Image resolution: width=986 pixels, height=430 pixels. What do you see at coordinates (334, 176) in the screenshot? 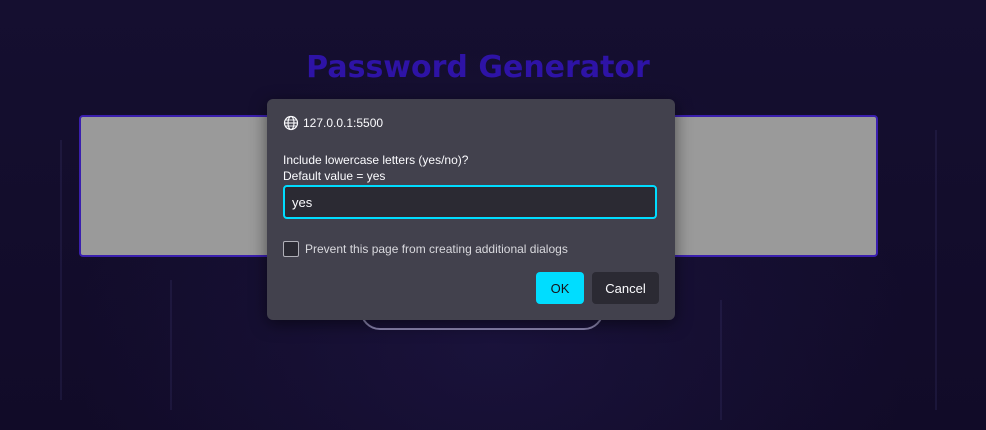
I see `dialog-message-line2: Default value = yes` at bounding box center [334, 176].